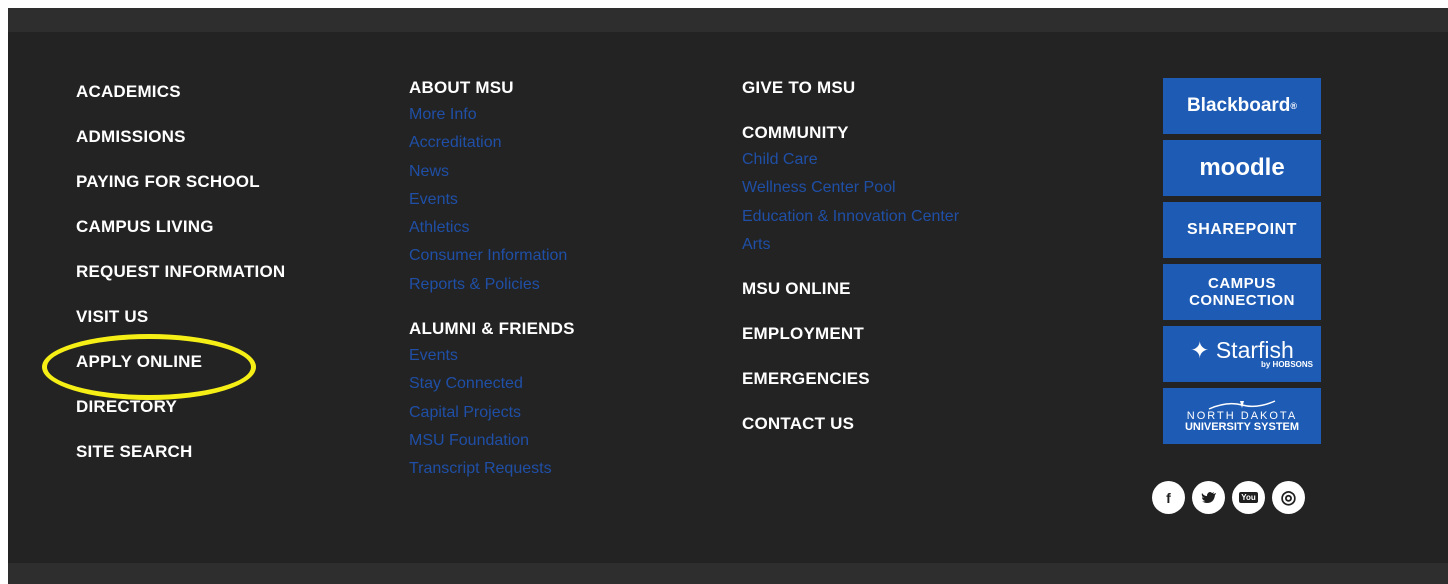 This screenshot has height=584, width=1448. I want to click on nav-academics: ACADEMICS, so click(180, 102).